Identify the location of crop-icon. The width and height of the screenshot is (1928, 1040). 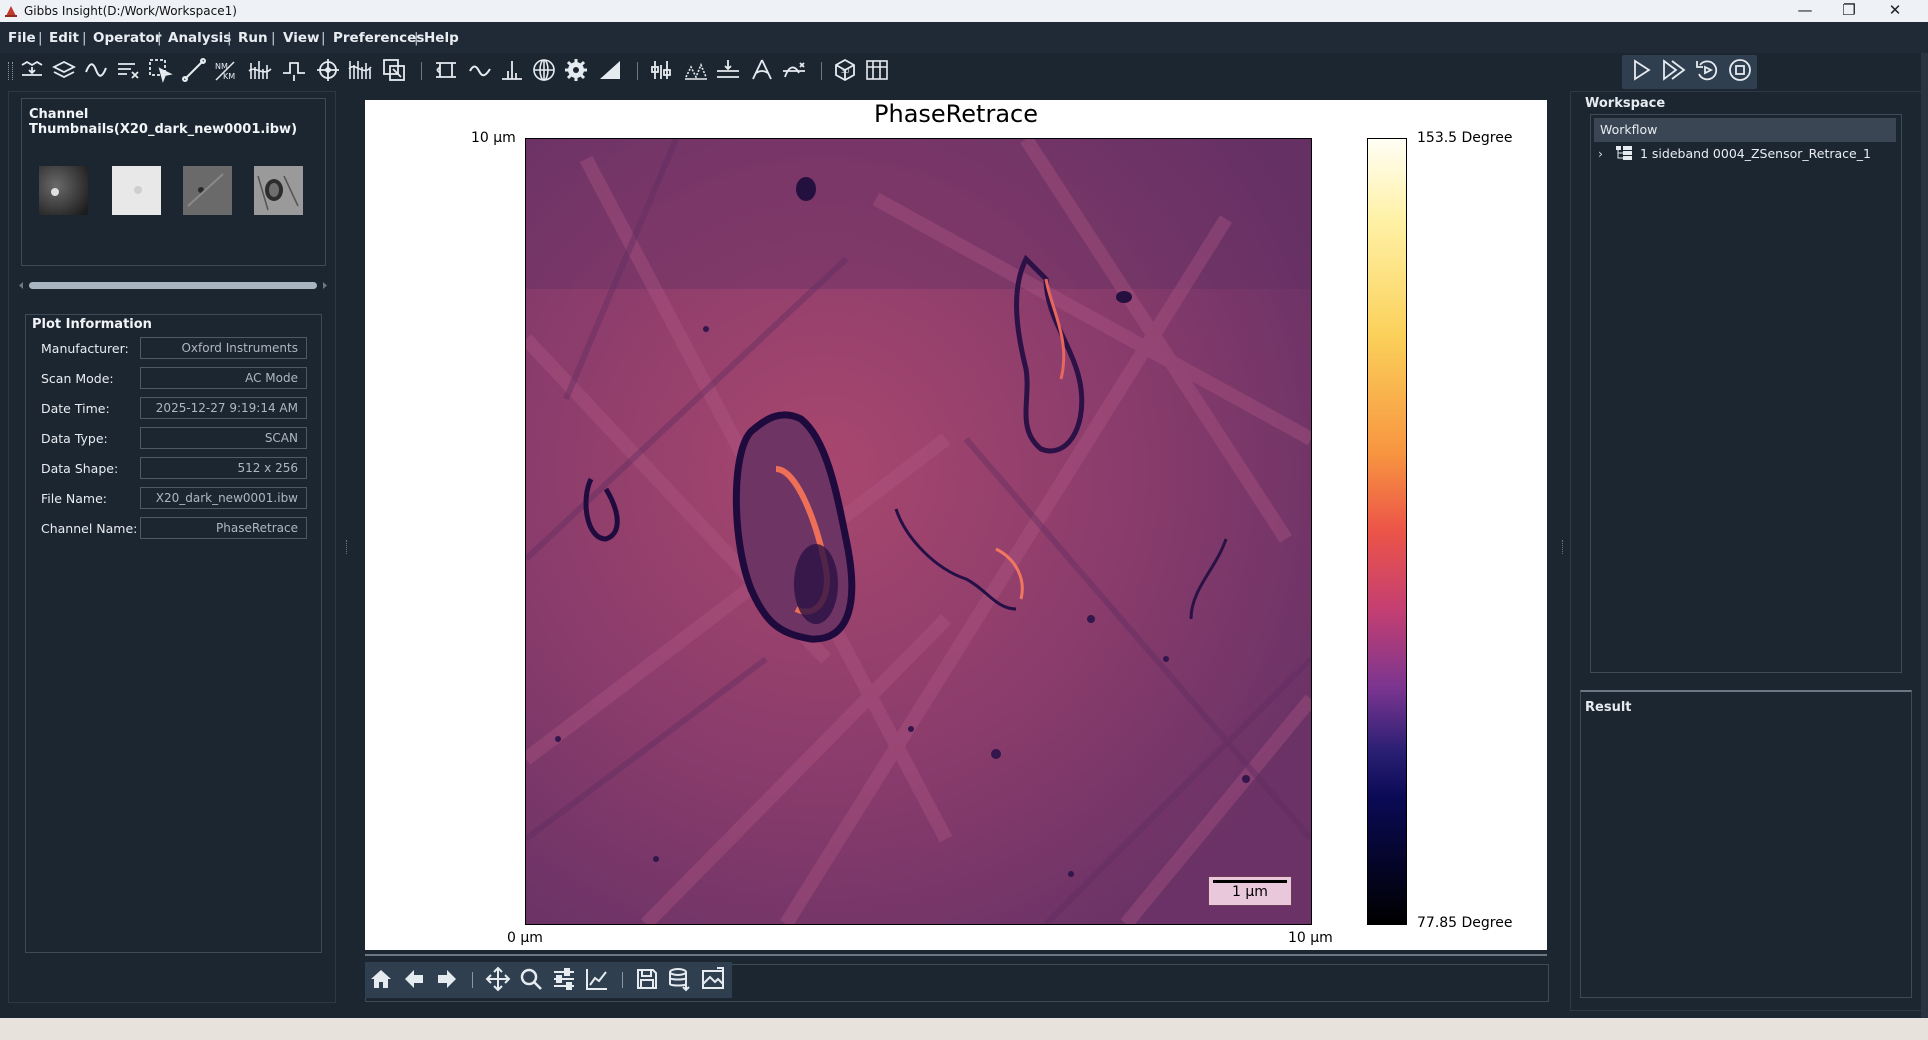
(394, 70).